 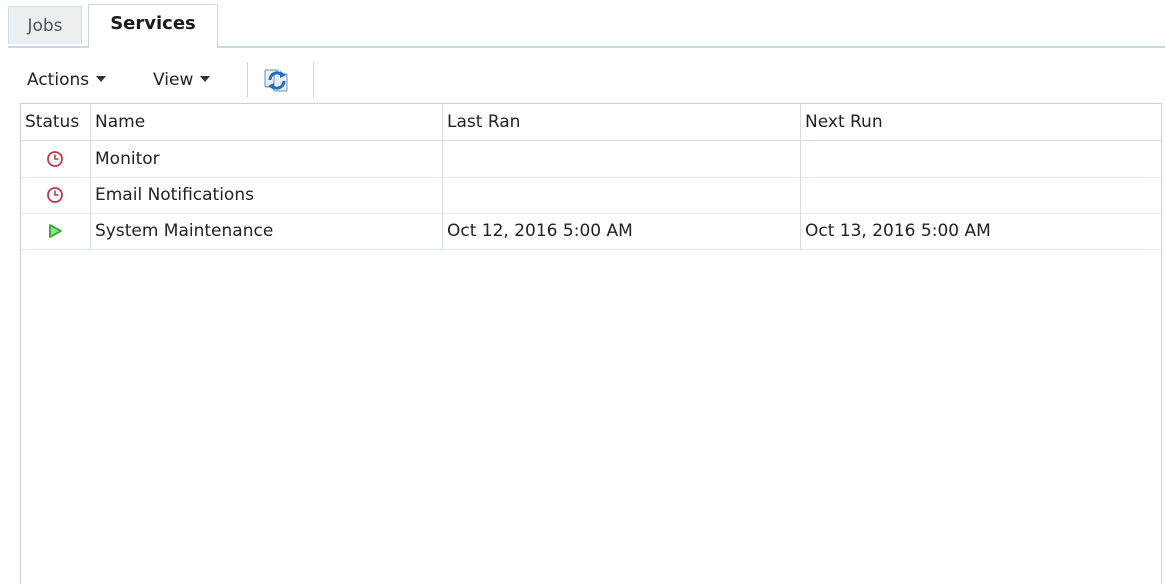 What do you see at coordinates (590, 80) in the screenshot?
I see `toolbar: Actions View` at bounding box center [590, 80].